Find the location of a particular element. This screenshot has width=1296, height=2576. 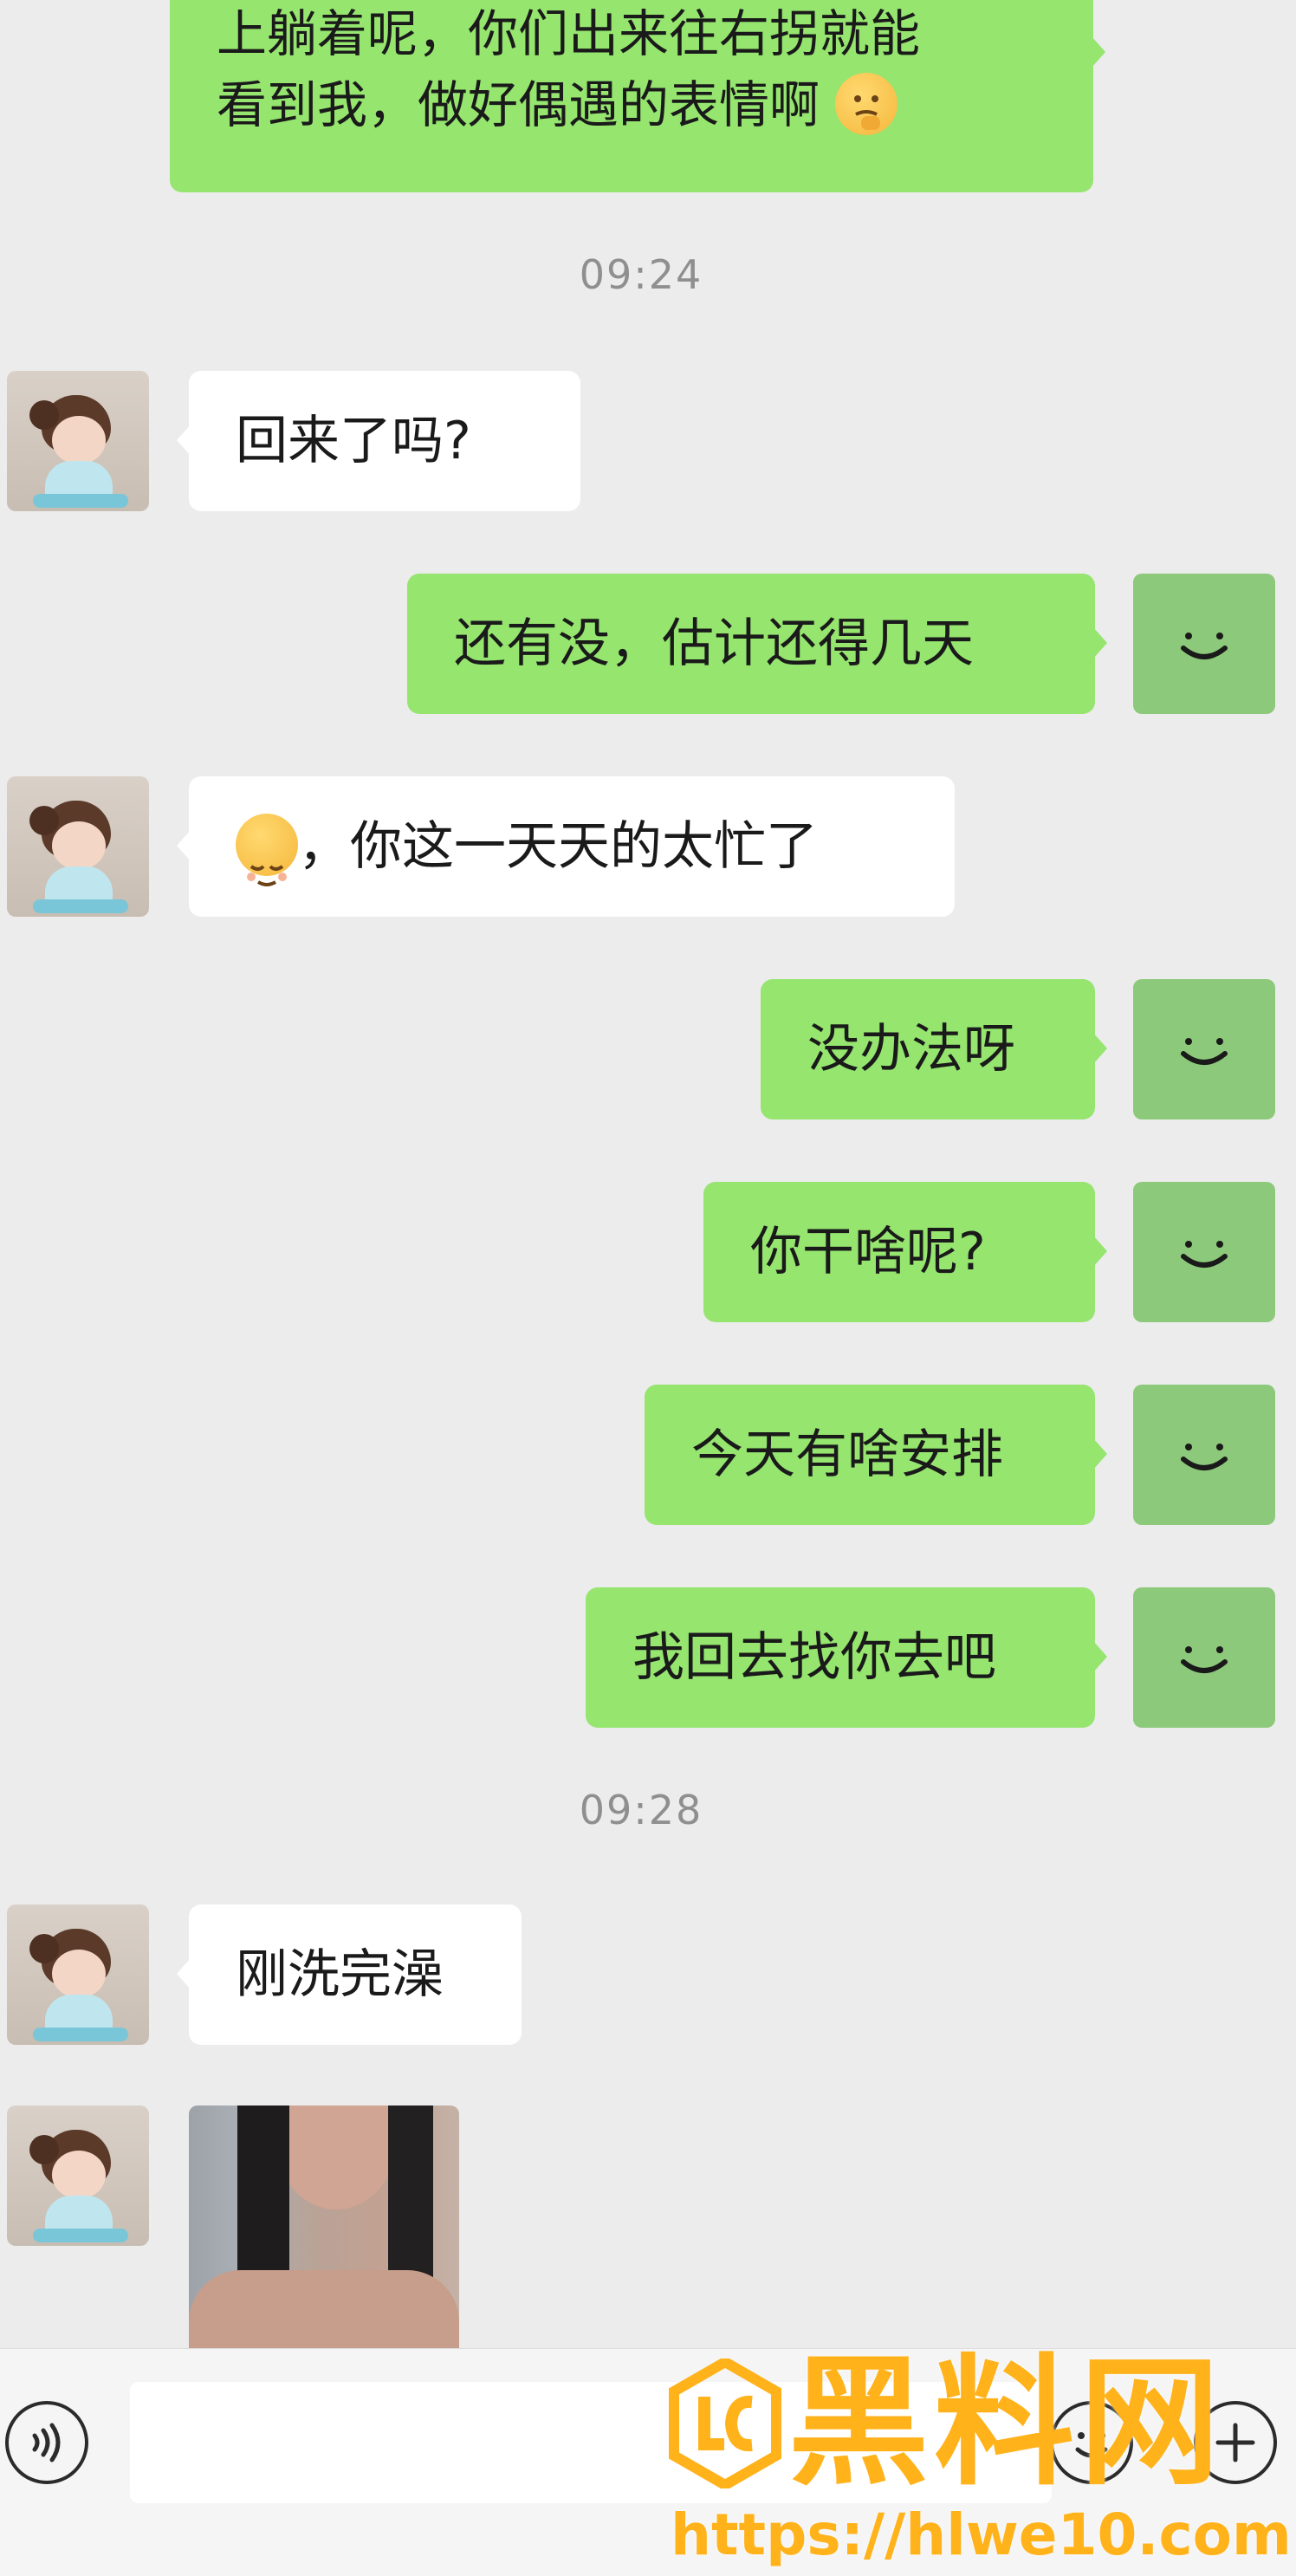

message-text-line: 上躺着呢，你们出来往右拐就能 is located at coordinates (569, 34).